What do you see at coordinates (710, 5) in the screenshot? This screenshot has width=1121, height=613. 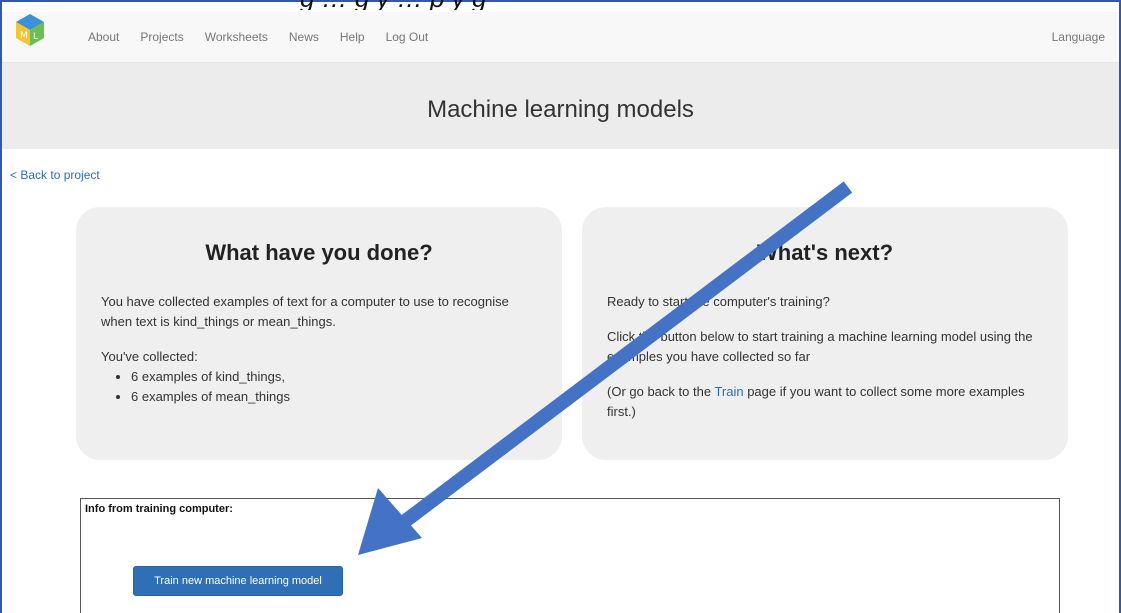 I see `cropped-heading-text: g … g y … p y g` at bounding box center [710, 5].